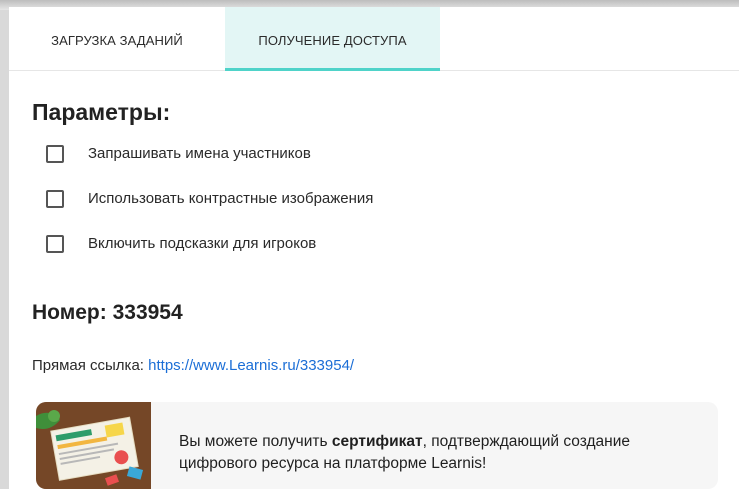 Image resolution: width=739 pixels, height=489 pixels. I want to click on tab-upload-tasks: ЗАГРУЗКА ЗАДАНИЙ, so click(117, 38).